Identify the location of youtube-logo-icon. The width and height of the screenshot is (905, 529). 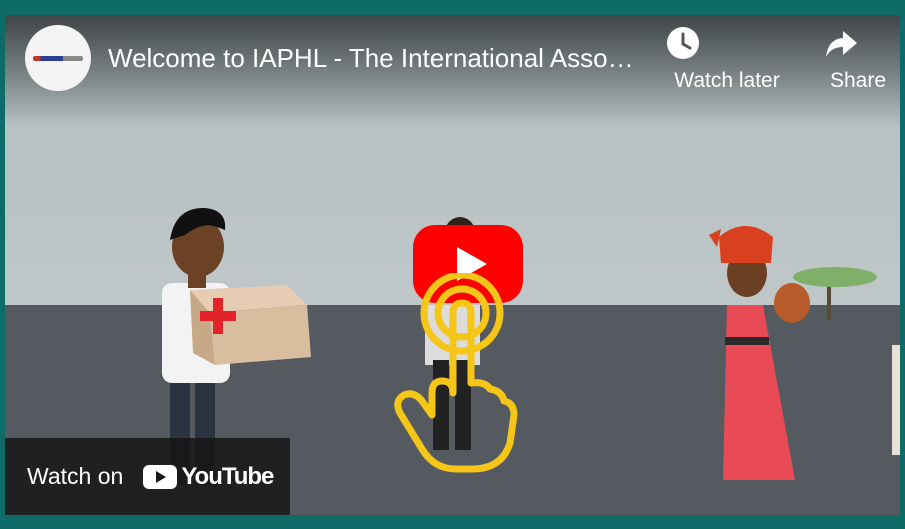
(160, 476).